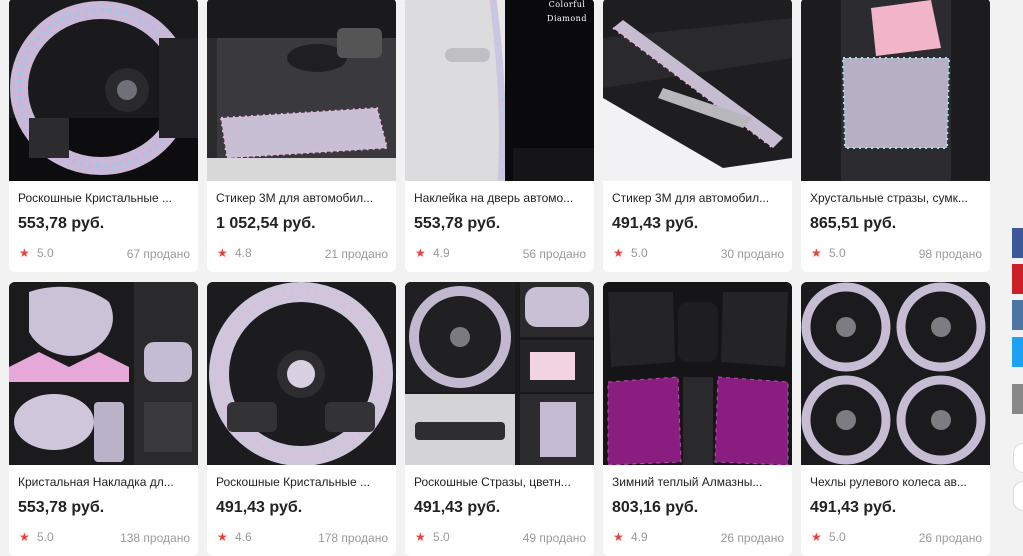 This screenshot has height=556, width=1023. Describe the element at coordinates (554, 254) in the screenshot. I see `product-sold-count: 56 продано` at that location.